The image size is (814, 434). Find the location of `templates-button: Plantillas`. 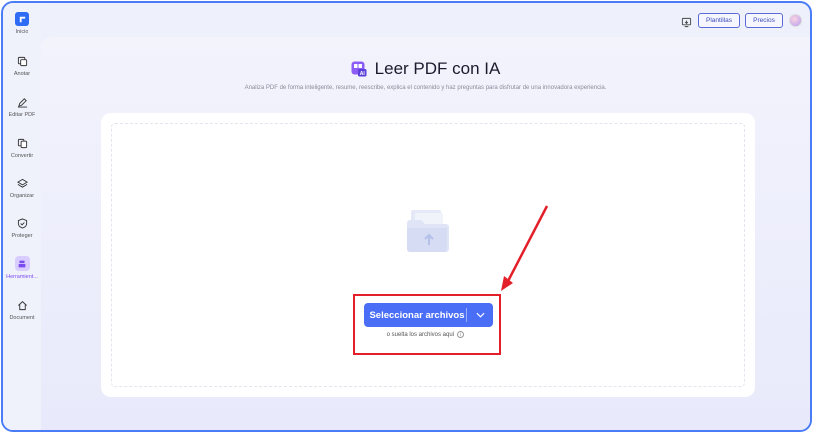

templates-button: Plantillas is located at coordinates (719, 20).